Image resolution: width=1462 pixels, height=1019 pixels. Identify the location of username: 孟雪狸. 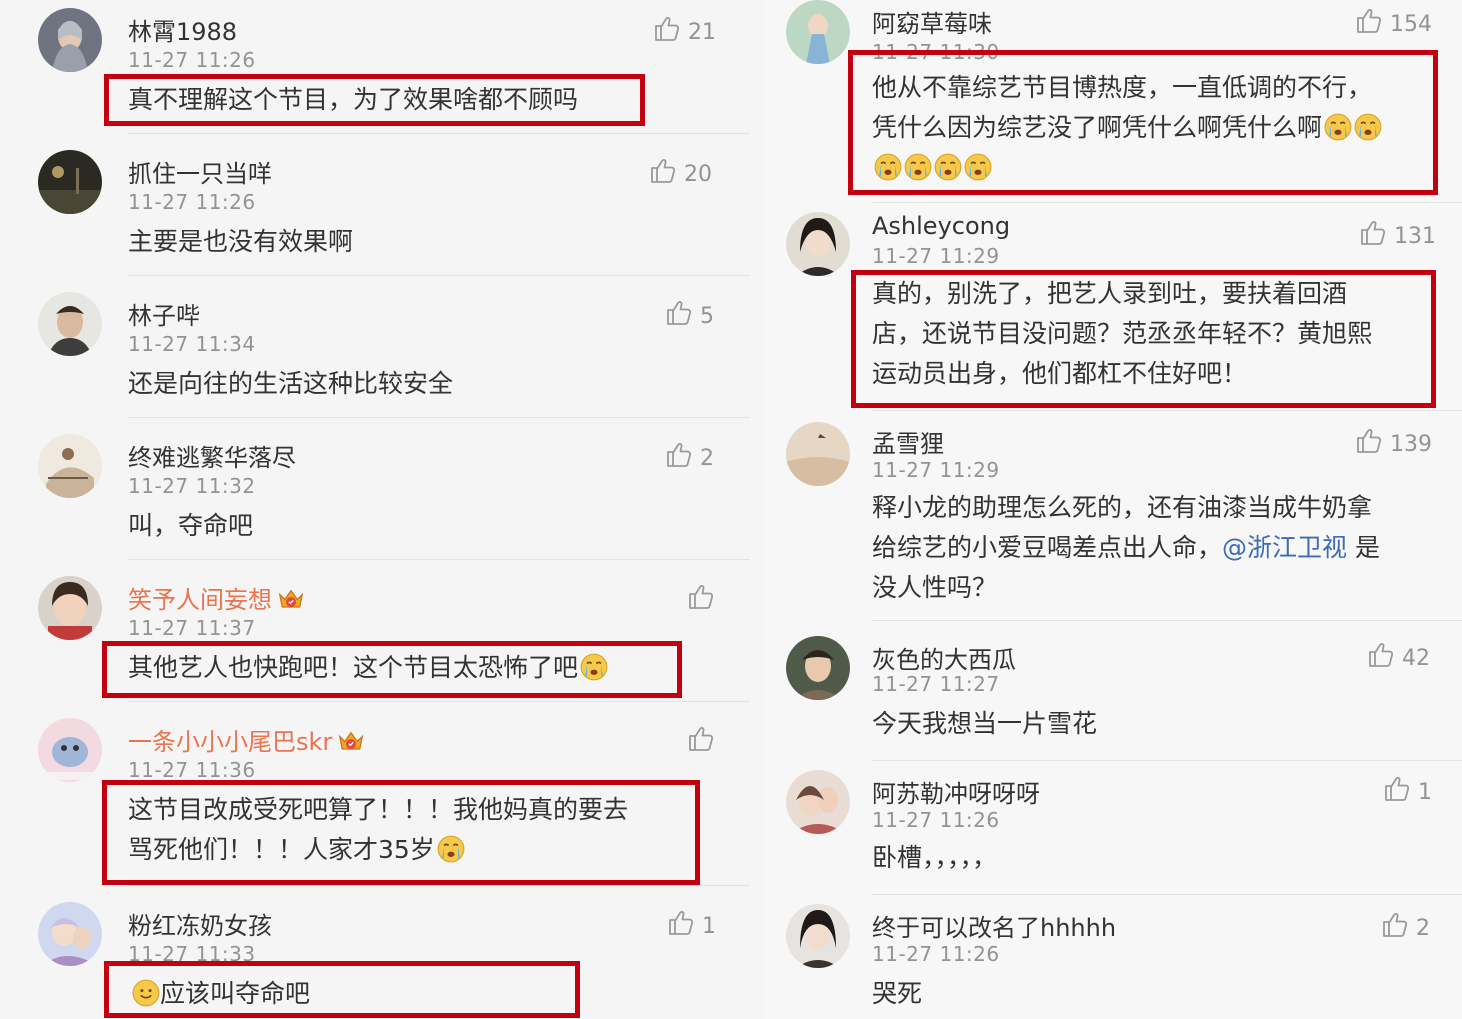
(908, 441).